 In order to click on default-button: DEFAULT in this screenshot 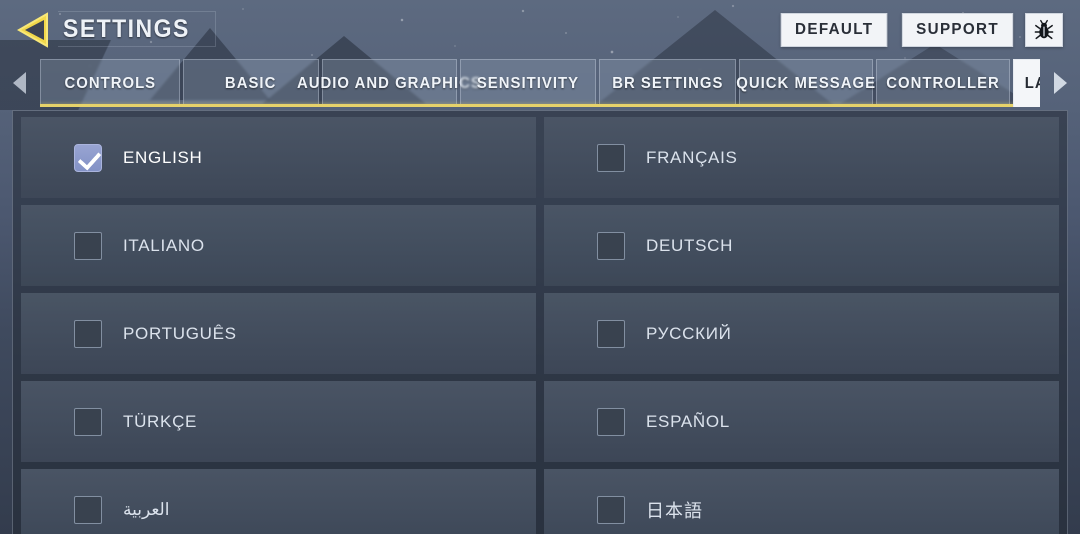, I will do `click(835, 30)`.